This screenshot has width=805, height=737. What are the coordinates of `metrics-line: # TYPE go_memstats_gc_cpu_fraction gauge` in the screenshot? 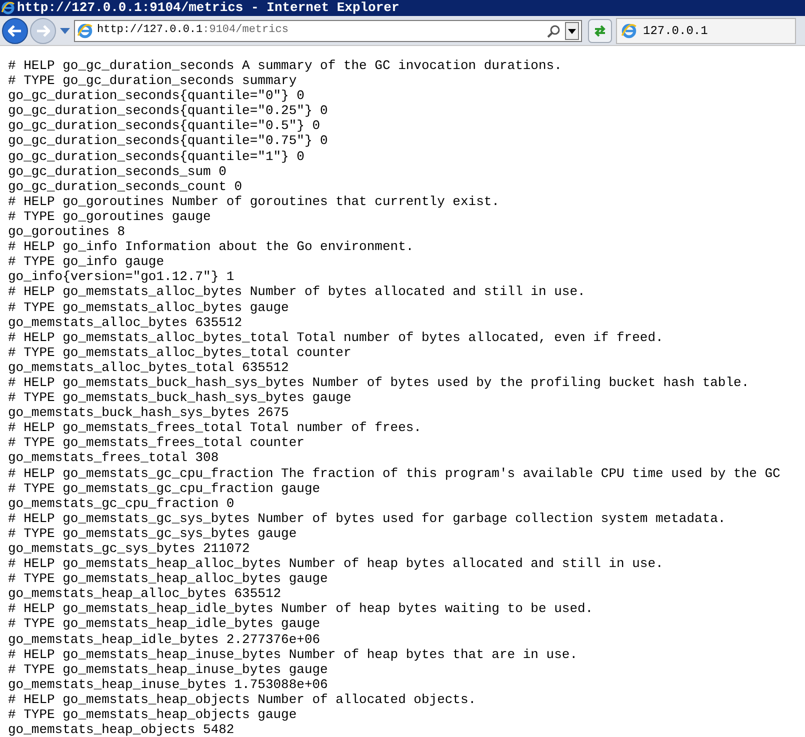 It's located at (164, 488).